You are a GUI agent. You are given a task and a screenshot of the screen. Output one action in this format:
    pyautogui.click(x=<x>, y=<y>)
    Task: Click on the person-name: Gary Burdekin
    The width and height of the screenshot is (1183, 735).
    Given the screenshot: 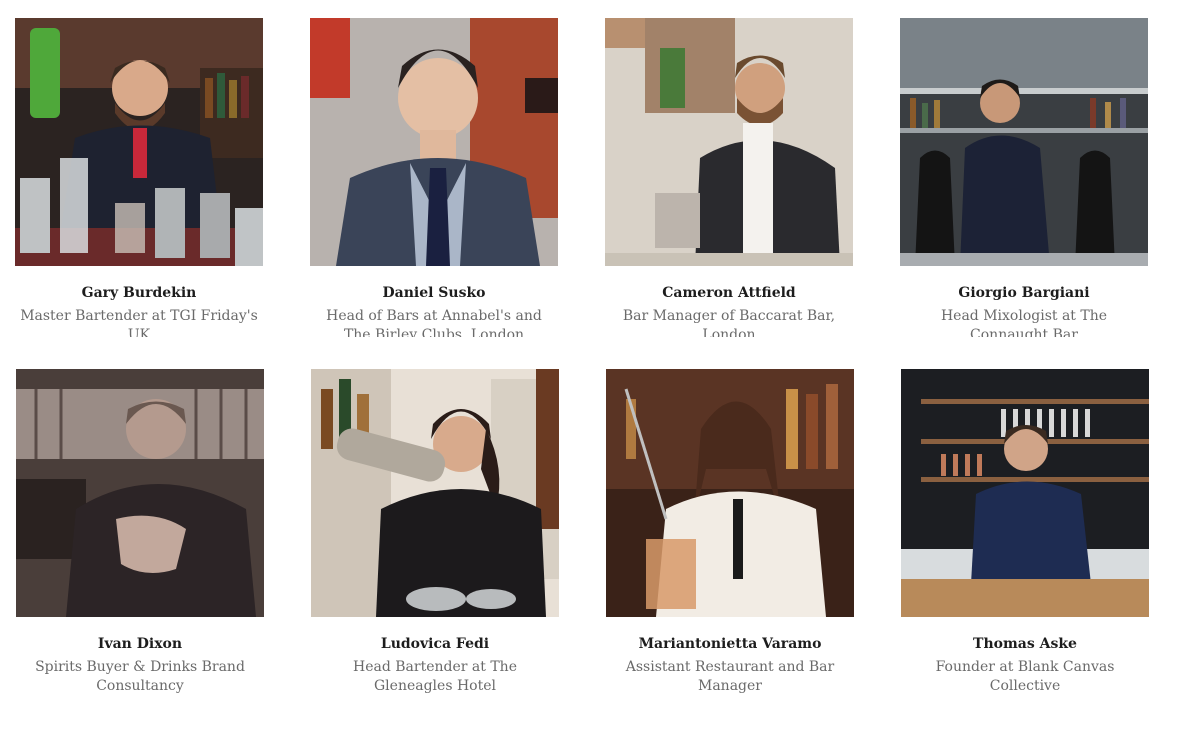 What is the action you would take?
    pyautogui.click(x=139, y=293)
    